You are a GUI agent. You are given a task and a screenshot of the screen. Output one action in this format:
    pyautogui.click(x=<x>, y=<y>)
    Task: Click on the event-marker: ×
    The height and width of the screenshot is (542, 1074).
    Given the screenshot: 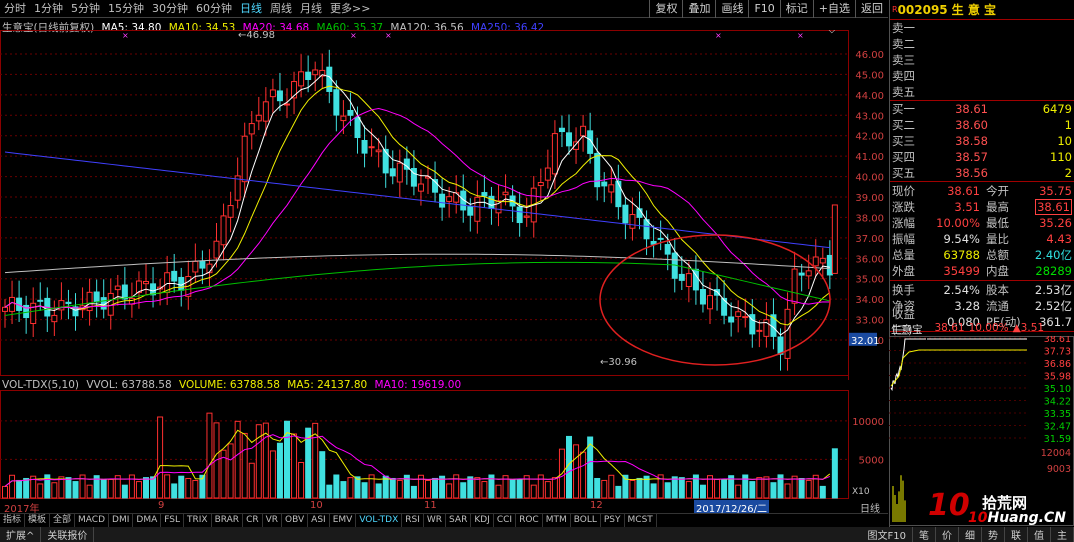 What is the action you would take?
    pyautogui.click(x=718, y=35)
    